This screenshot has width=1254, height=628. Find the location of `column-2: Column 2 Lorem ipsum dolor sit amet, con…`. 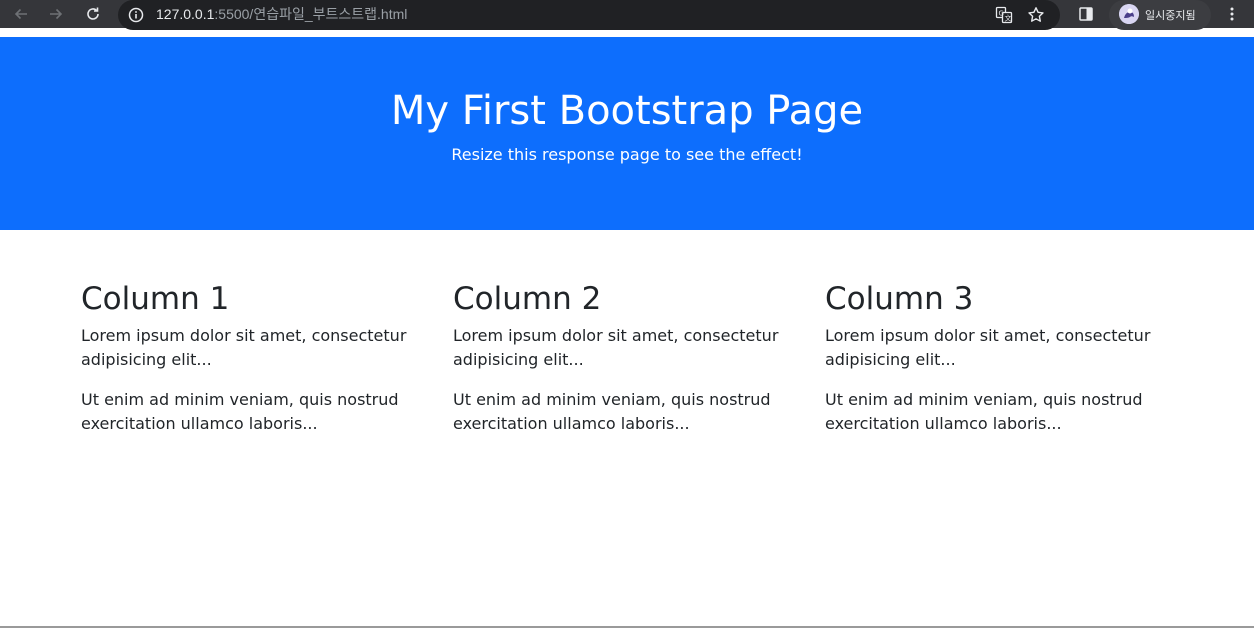

column-2: Column 2 Lorem ipsum dolor sit amet, con… is located at coordinates (628, 366).